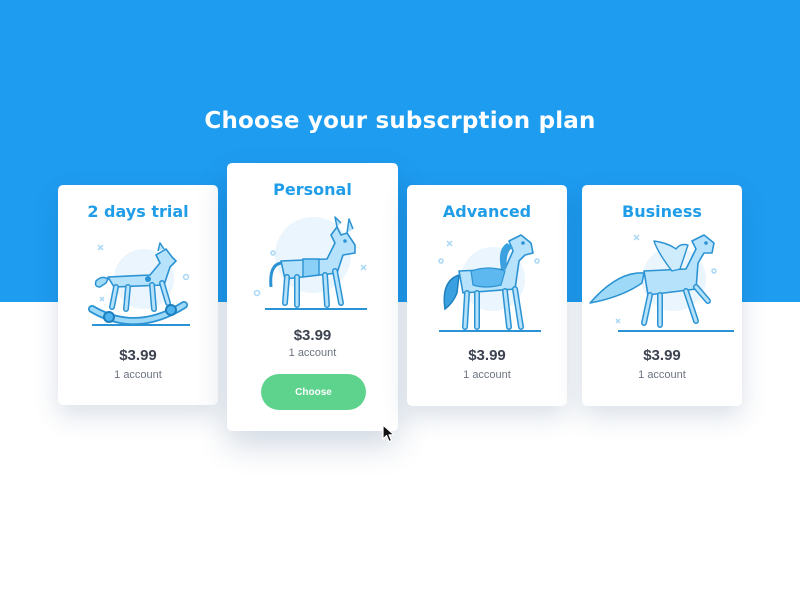 The image size is (800, 600). I want to click on choose-button: Choose, so click(313, 392).